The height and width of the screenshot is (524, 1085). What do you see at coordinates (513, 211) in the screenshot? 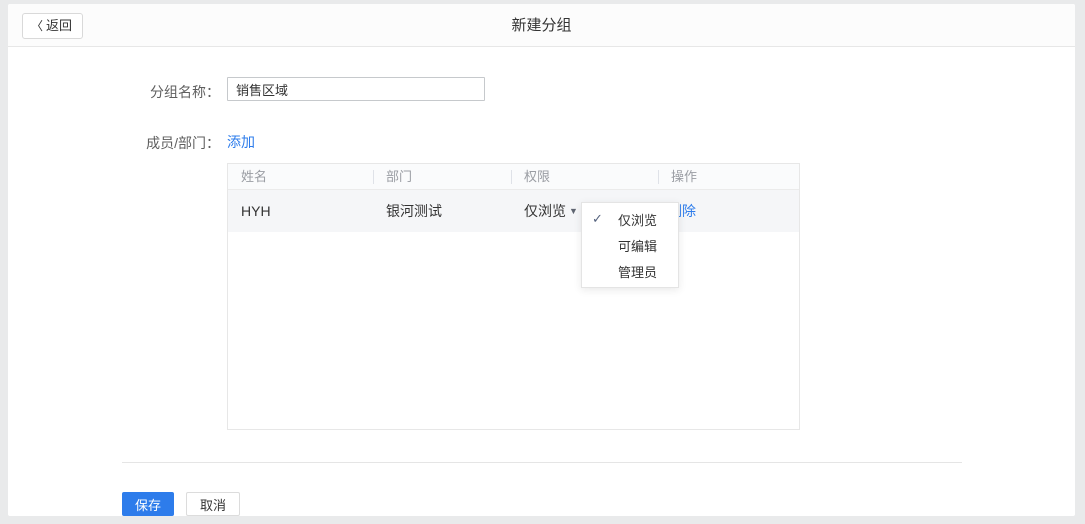
I see `table-row: HYH 银河测试 仅浏览 ▼ 删除` at bounding box center [513, 211].